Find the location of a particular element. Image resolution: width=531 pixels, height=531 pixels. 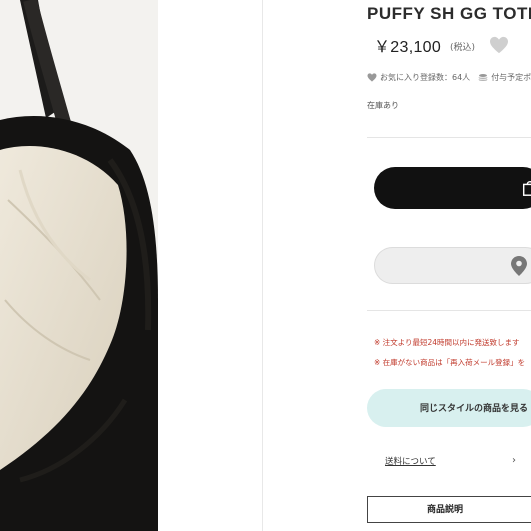

heart-icon is located at coordinates (372, 77).